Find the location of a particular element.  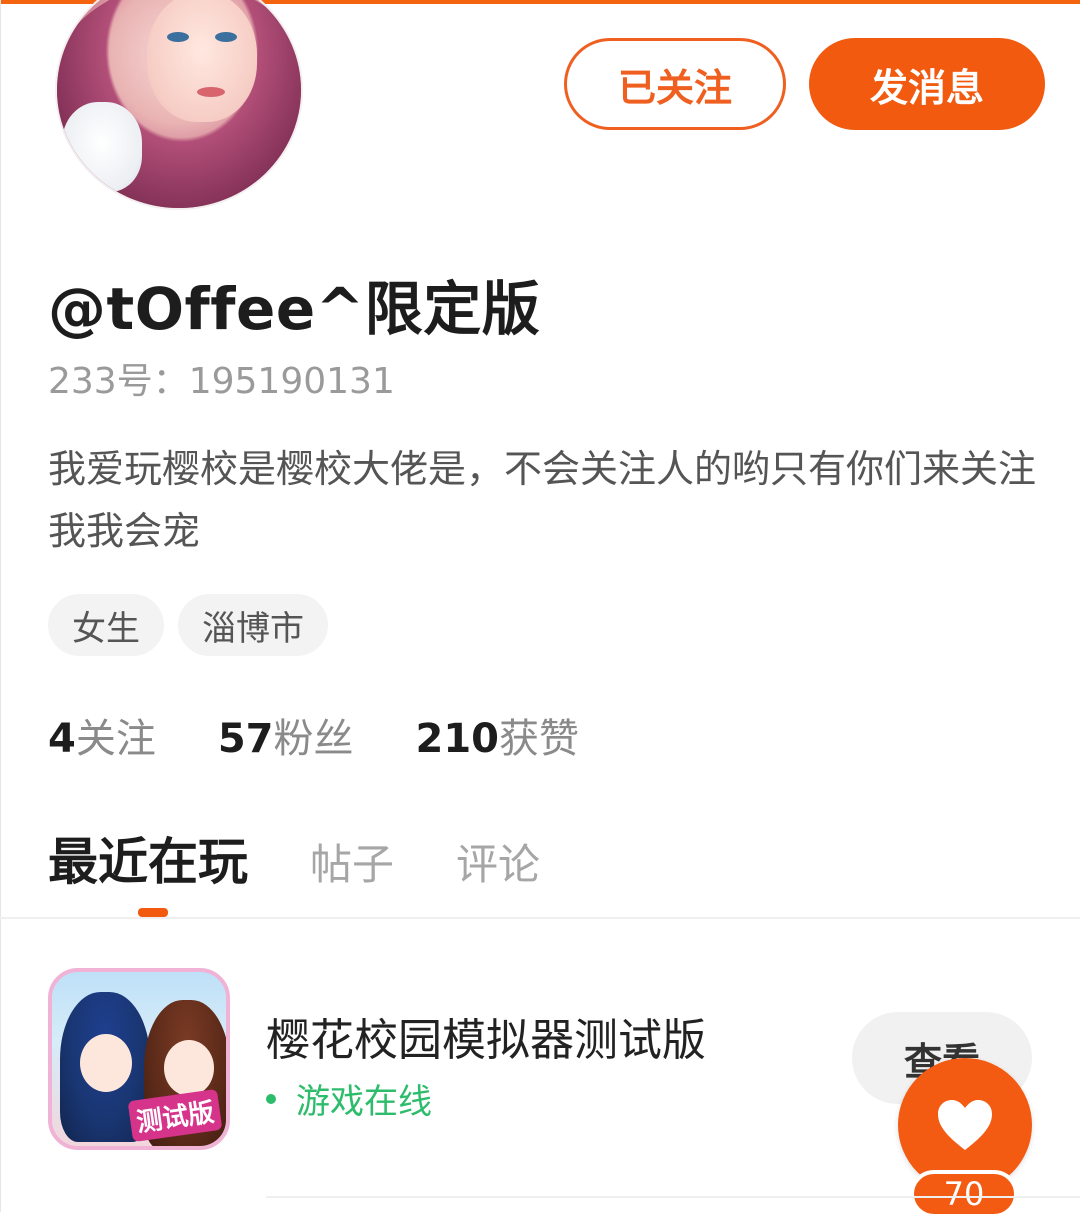

stat-fans-label: 粉丝 is located at coordinates (313, 739).